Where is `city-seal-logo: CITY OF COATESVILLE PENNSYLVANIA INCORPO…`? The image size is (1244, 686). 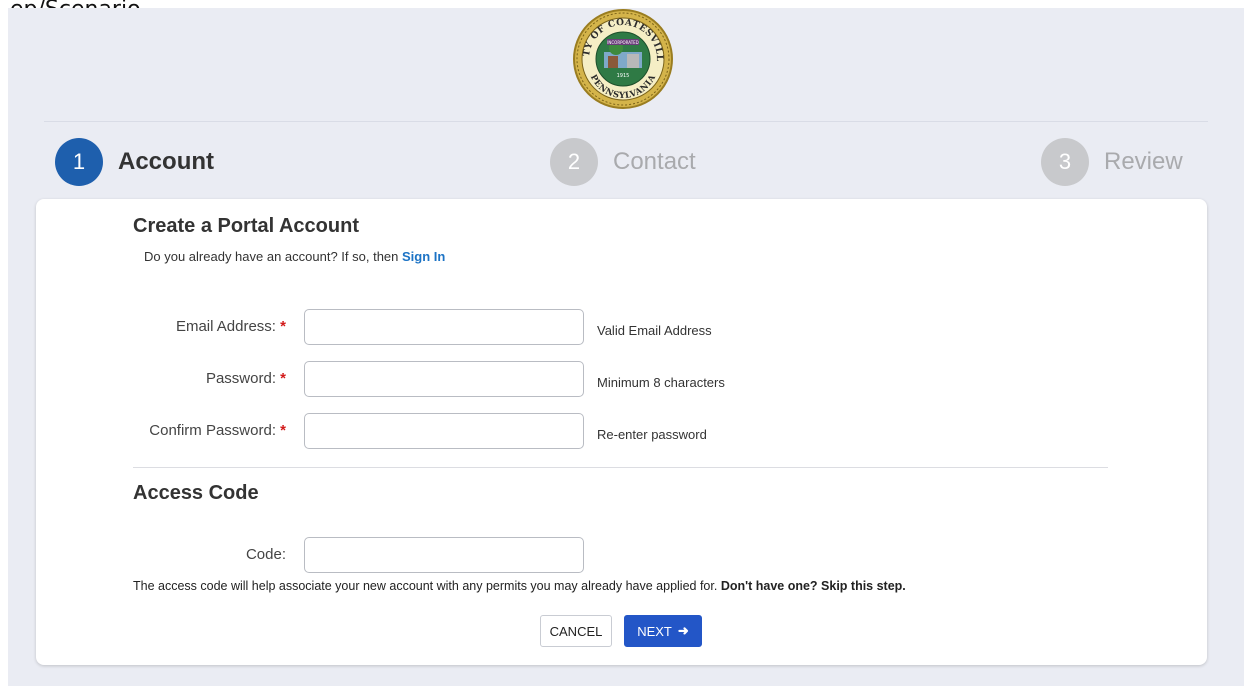 city-seal-logo: CITY OF COATESVILLE PENNSYLVANIA INCORPO… is located at coordinates (621, 55).